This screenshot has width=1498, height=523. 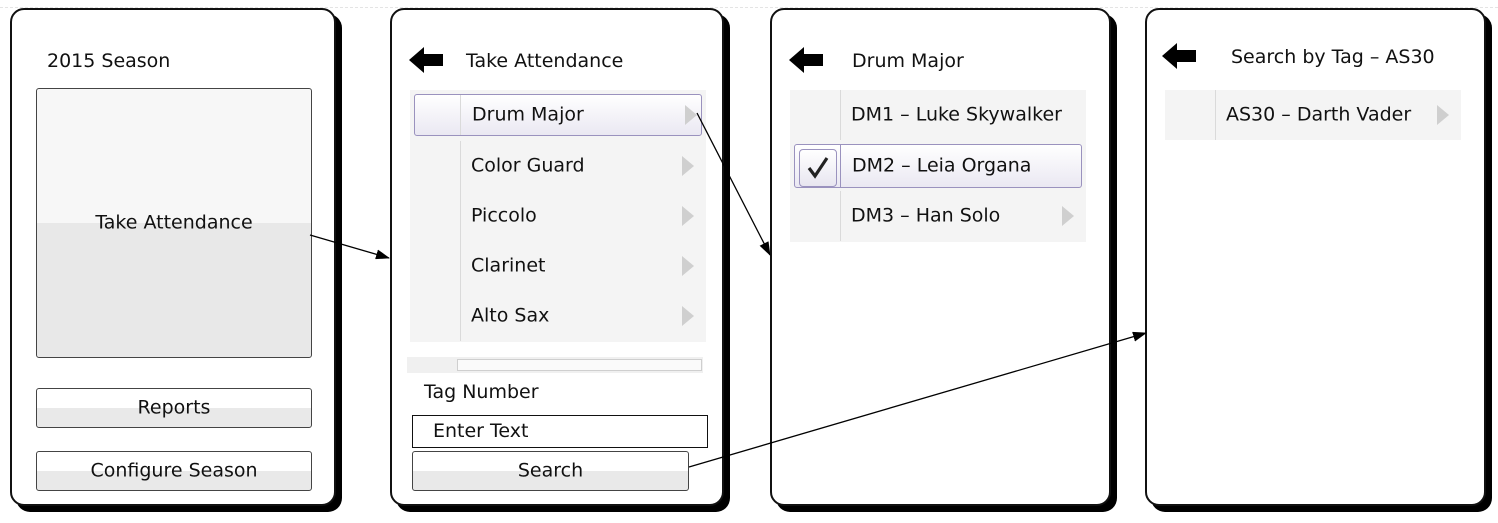 I want to click on tag-number-placeholder: Enter Text, so click(x=481, y=431).